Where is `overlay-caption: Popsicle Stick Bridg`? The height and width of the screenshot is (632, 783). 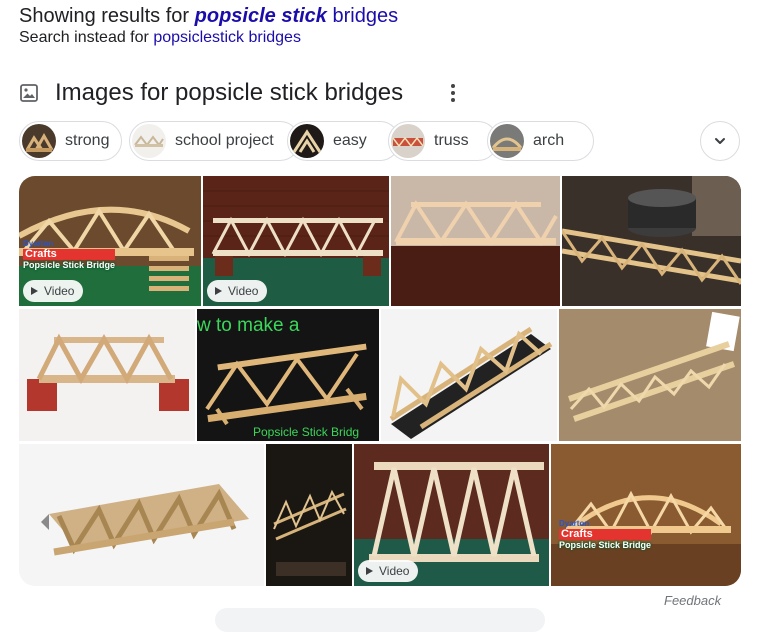 overlay-caption: Popsicle Stick Bridg is located at coordinates (306, 432).